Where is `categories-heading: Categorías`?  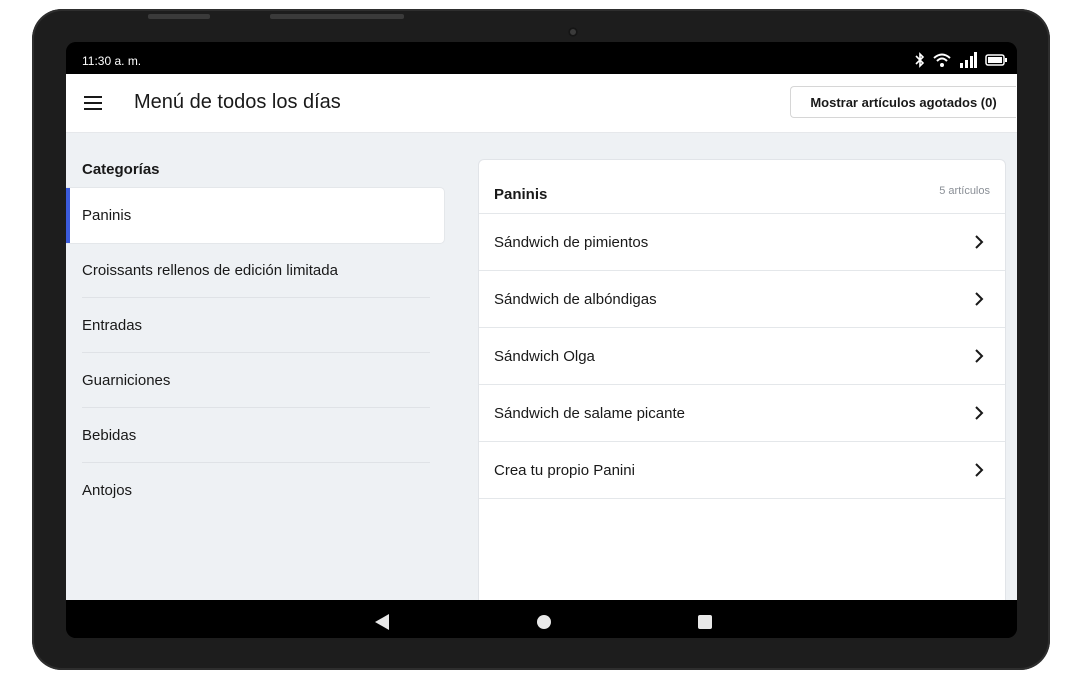 categories-heading: Categorías is located at coordinates (121, 169).